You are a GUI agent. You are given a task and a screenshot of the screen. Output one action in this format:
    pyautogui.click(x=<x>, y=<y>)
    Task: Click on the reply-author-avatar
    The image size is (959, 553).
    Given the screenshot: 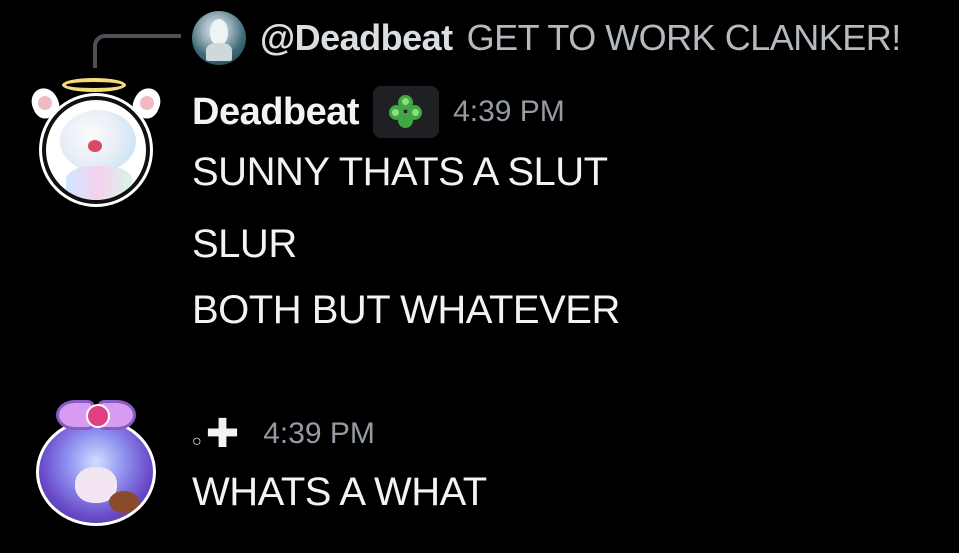 What is the action you would take?
    pyautogui.click(x=219, y=38)
    